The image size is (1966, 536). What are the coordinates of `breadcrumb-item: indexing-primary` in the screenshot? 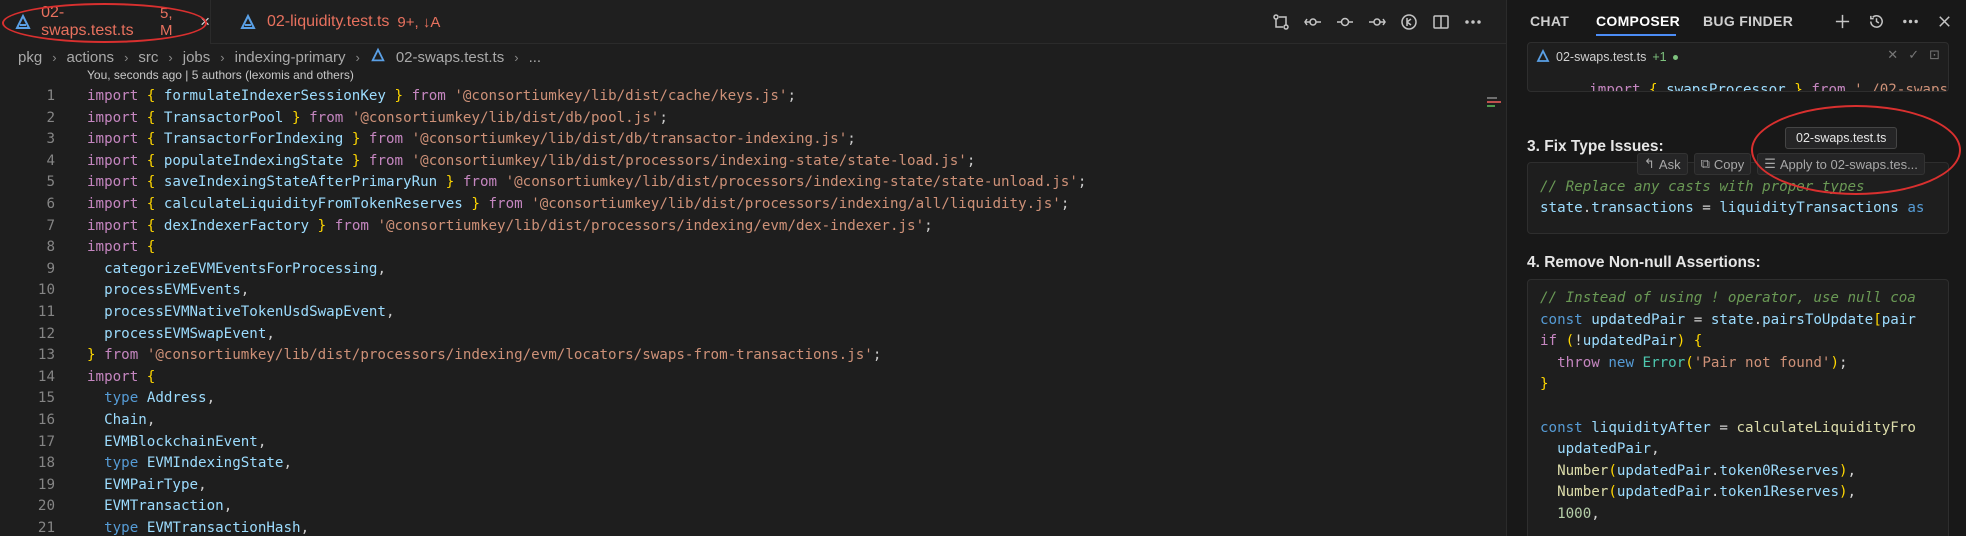 It's located at (290, 57).